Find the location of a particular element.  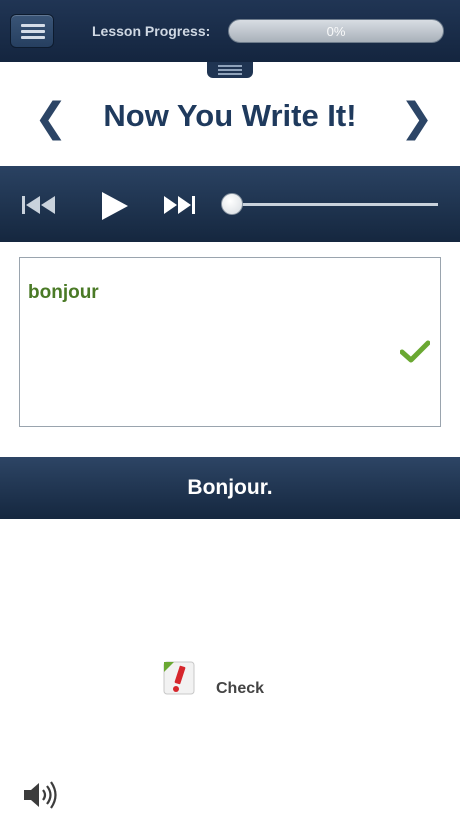

check-label: Check is located at coordinates (240, 688).